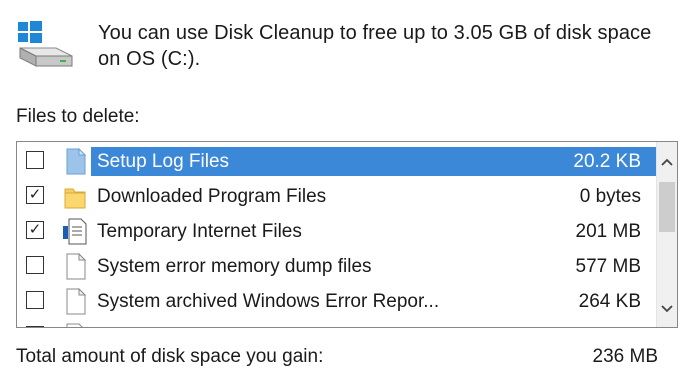  What do you see at coordinates (78, 116) in the screenshot?
I see `files-to-delete-label: Files to delete:` at bounding box center [78, 116].